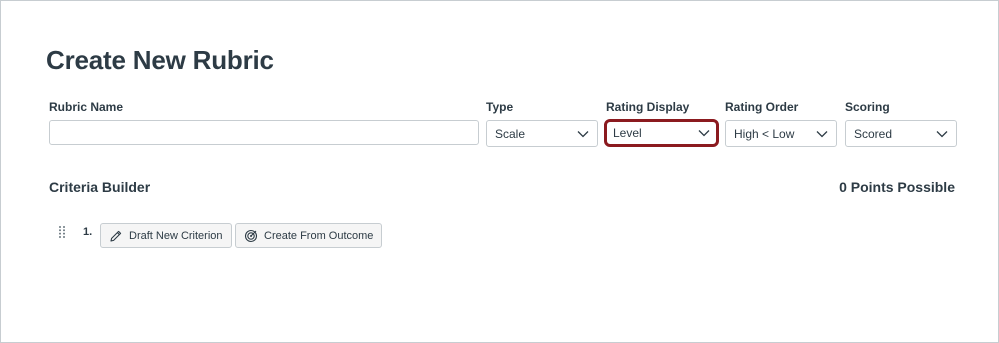 This screenshot has width=999, height=343. I want to click on rating-order-label: Rating Order, so click(762, 107).